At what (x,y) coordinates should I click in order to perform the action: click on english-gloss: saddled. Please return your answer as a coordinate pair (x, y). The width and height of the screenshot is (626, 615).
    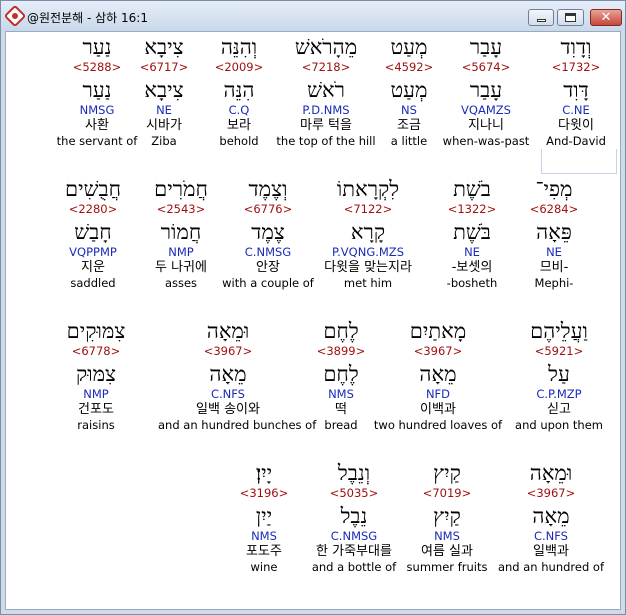
    Looking at the image, I should click on (93, 283).